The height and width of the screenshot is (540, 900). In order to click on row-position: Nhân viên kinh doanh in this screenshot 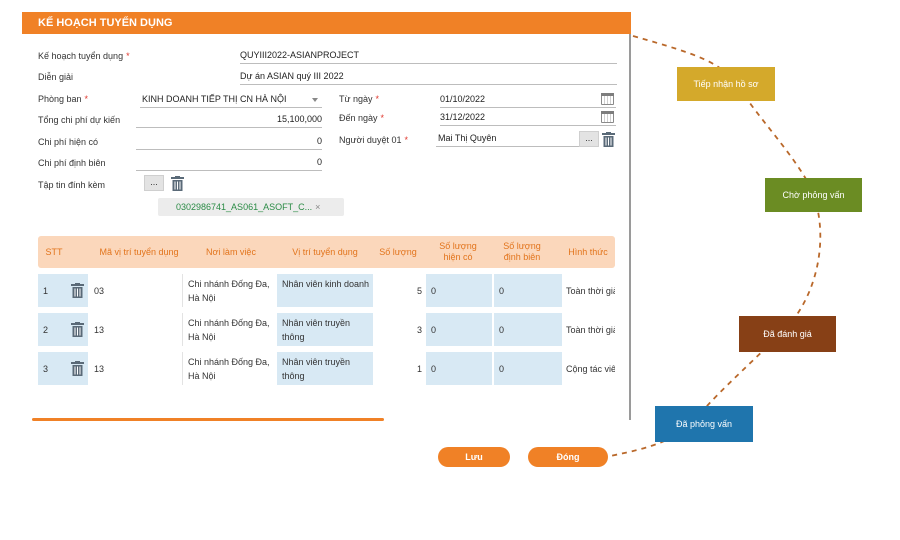, I will do `click(326, 284)`.